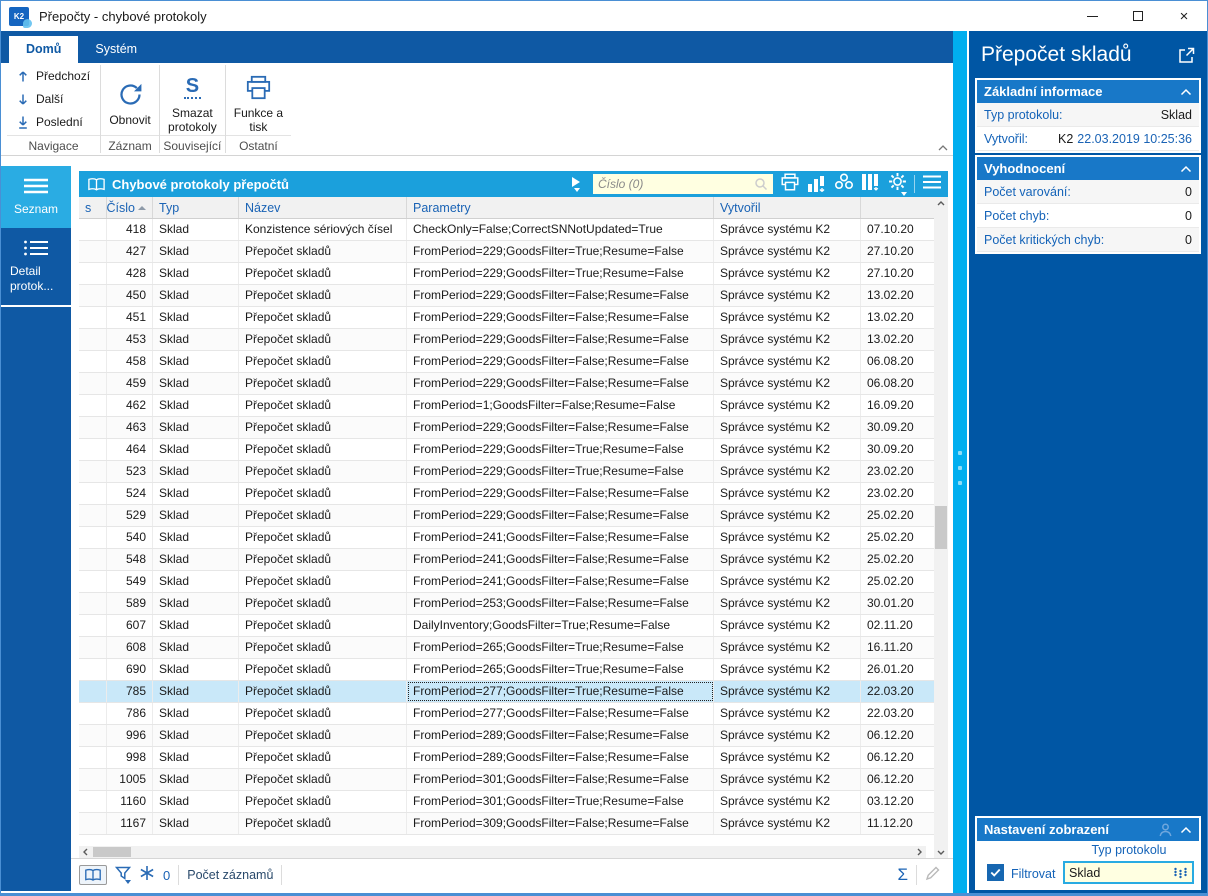  Describe the element at coordinates (130, 361) in the screenshot. I see `cell-cislo: 458` at that location.